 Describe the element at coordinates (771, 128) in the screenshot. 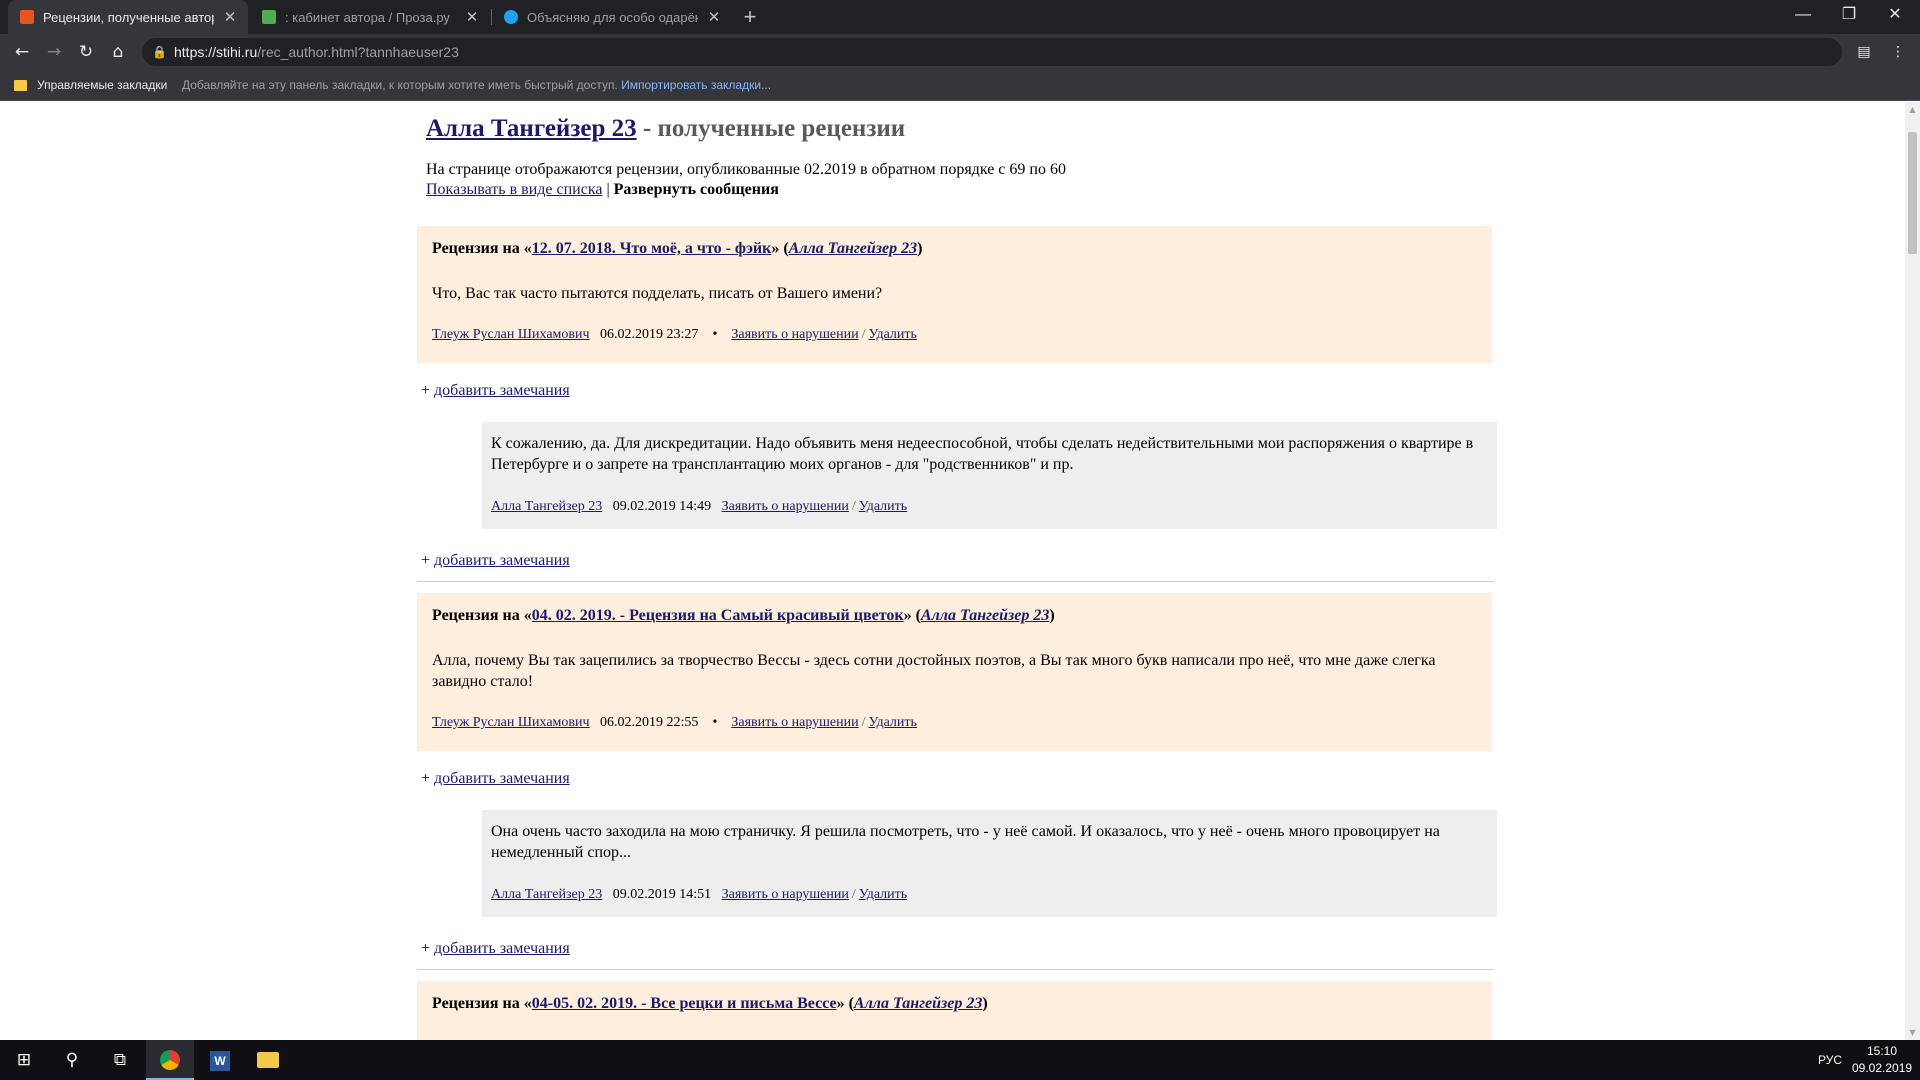

I see `title-suffix: - полученные рецензии` at that location.